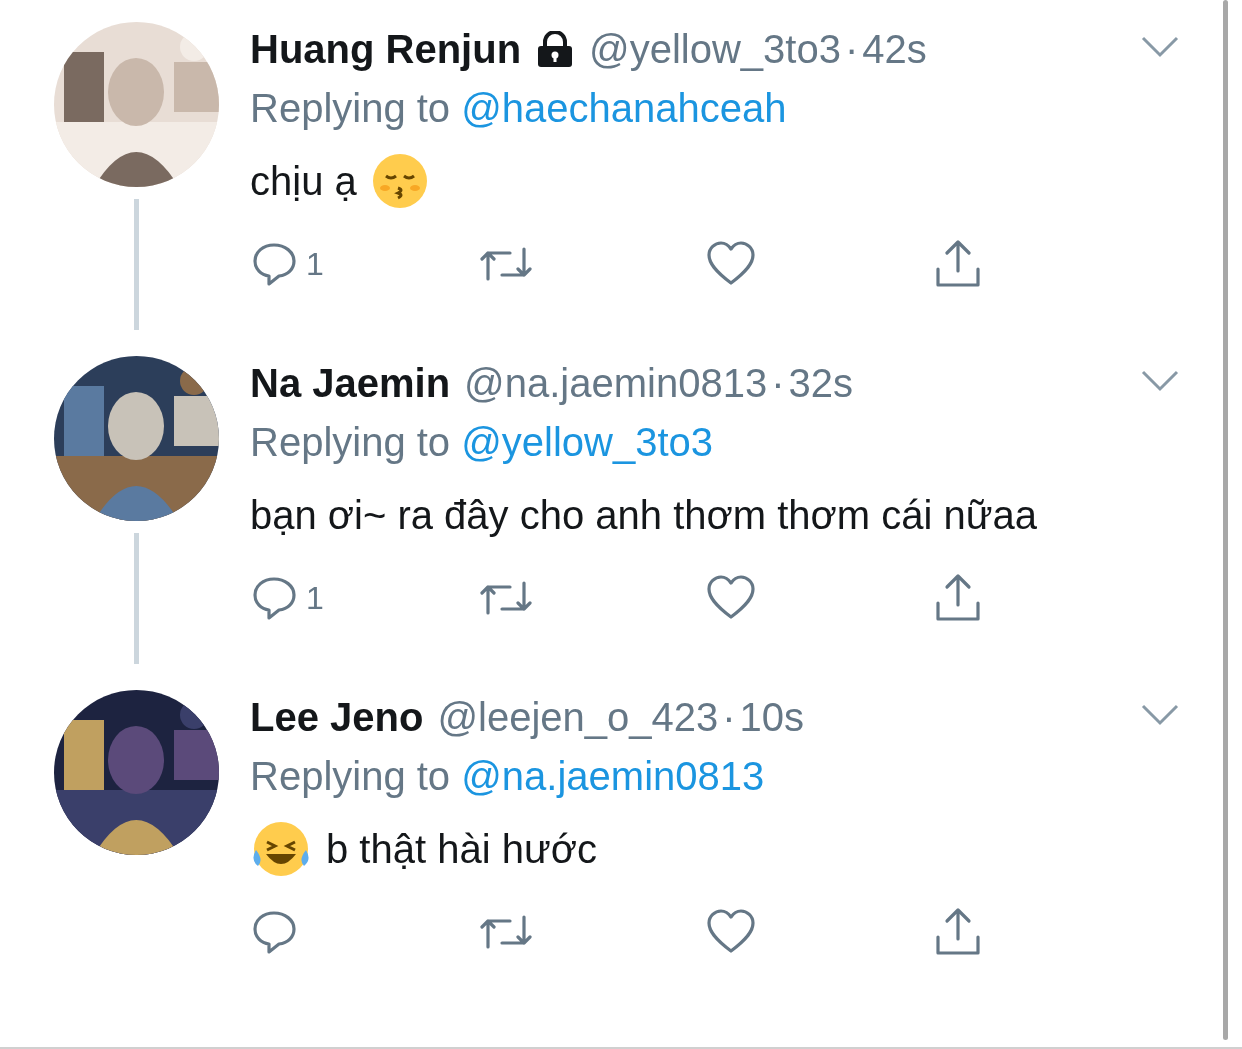 The height and width of the screenshot is (1049, 1242). Describe the element at coordinates (820, 383) in the screenshot. I see `tweet-time: 32s` at that location.